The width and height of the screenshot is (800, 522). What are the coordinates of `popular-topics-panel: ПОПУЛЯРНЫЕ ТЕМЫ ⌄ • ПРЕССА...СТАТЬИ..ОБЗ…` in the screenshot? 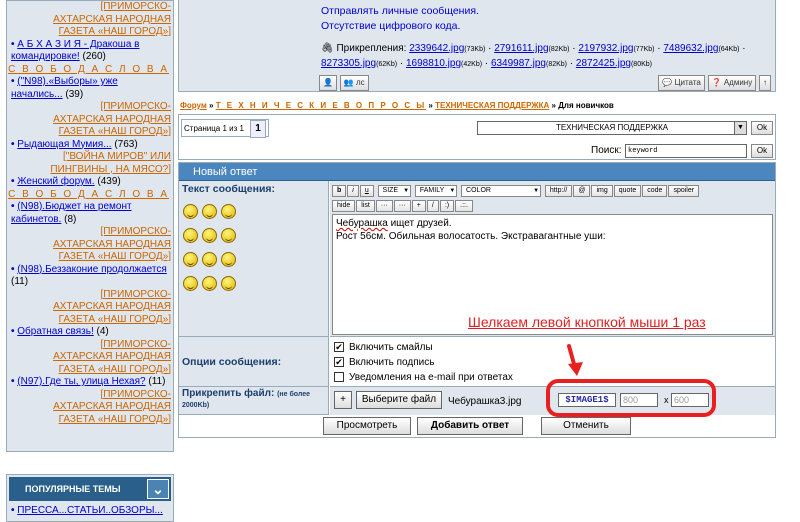 It's located at (90, 498).